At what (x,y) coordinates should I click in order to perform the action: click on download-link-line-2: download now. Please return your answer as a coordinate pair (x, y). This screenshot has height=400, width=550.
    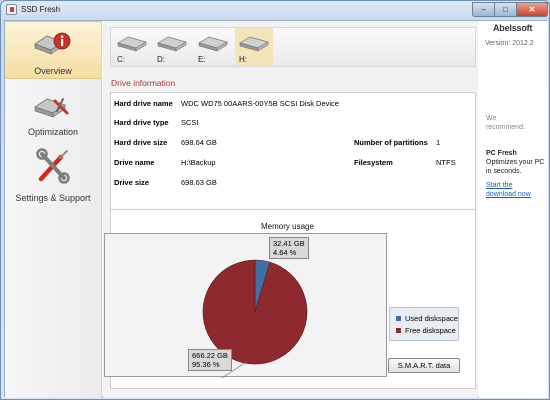
    Looking at the image, I should click on (516, 194).